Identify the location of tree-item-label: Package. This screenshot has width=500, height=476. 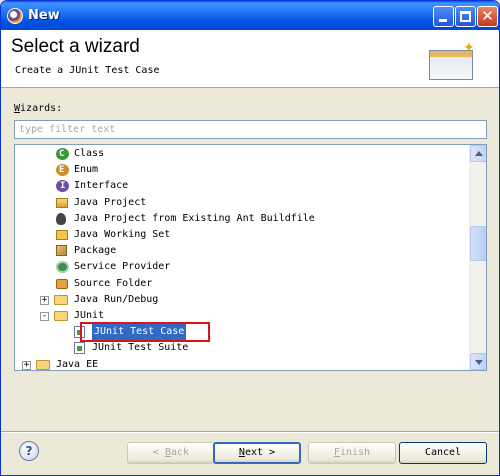
(95, 251).